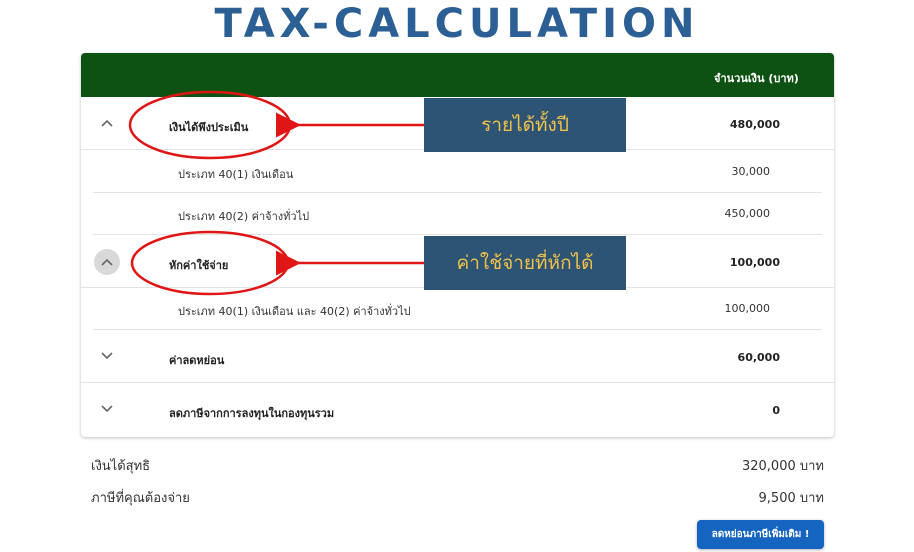  I want to click on deduction-label: ค่าลดหย่อน, so click(197, 360).